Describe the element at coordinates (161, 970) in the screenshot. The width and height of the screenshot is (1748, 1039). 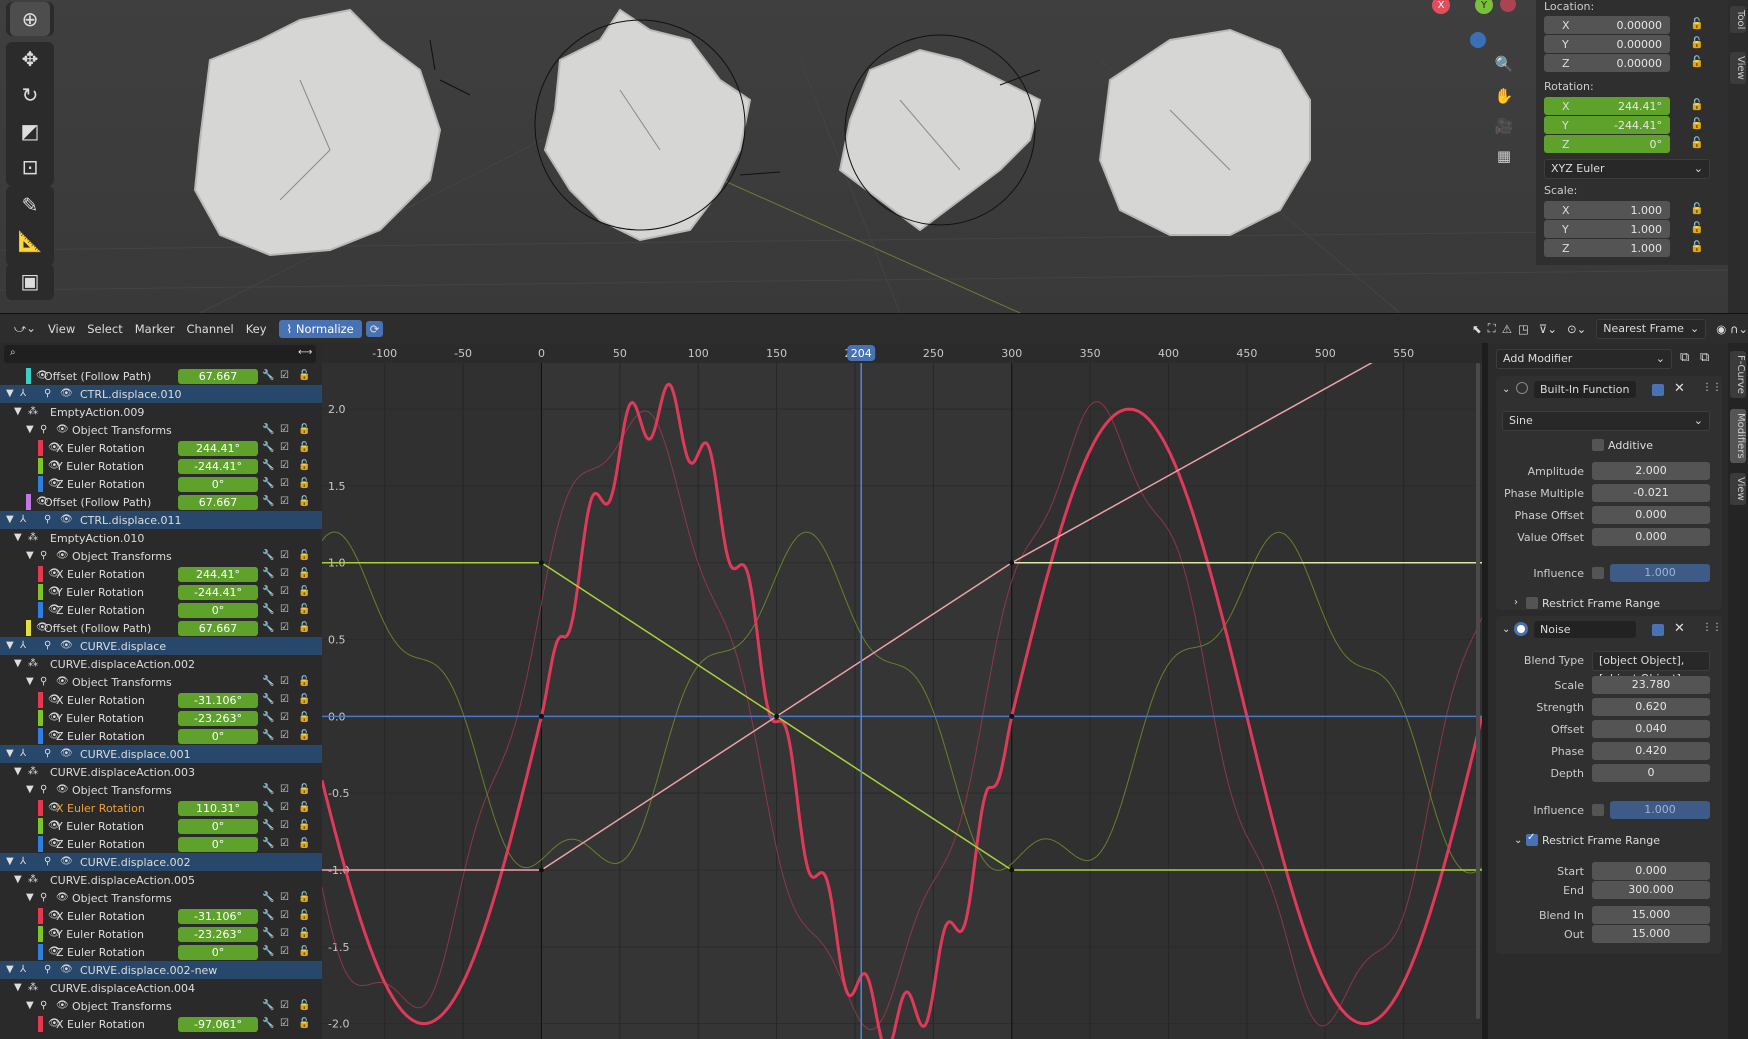
I see `object-row: ▼ ⅄ ⚲ 👁 CURVE.displace.002-new` at that location.